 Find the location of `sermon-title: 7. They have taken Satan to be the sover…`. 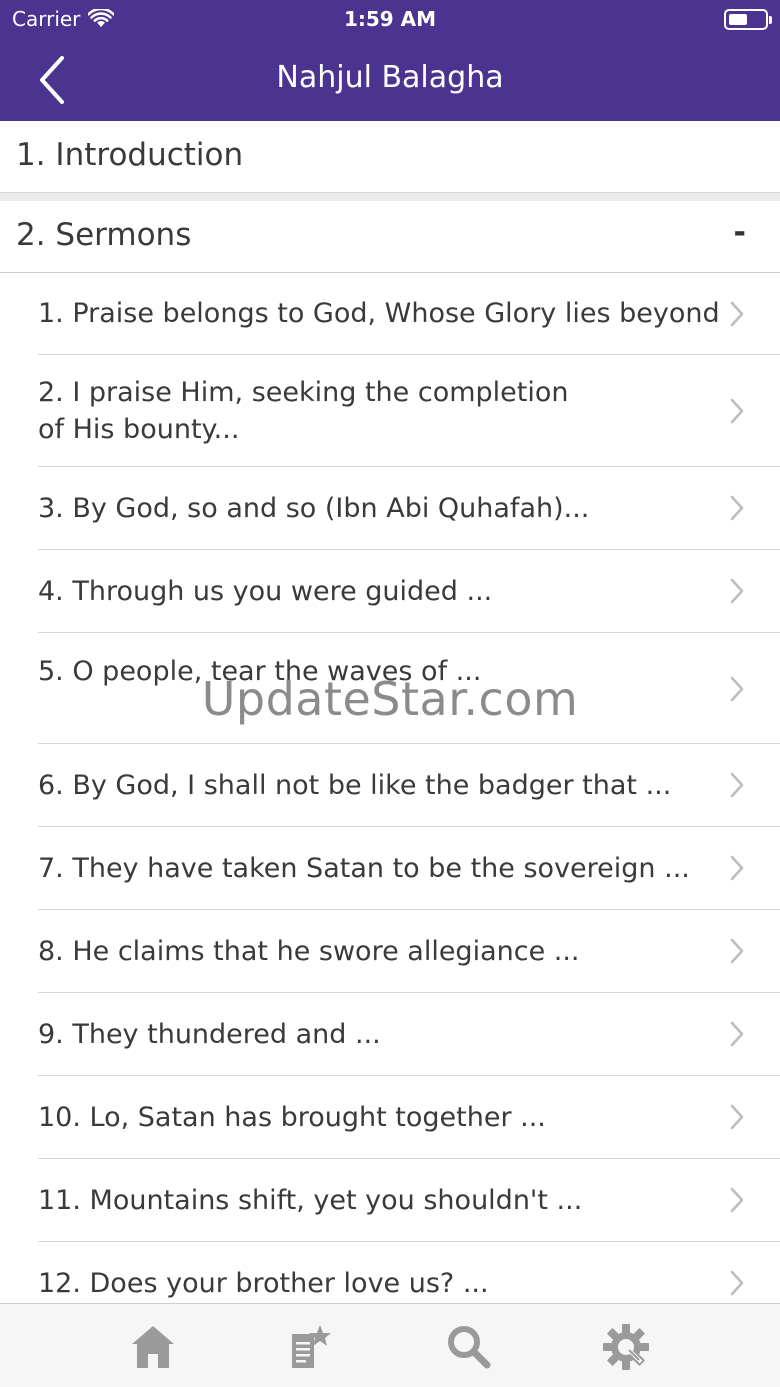

sermon-title: 7. They have taken Satan to be the sover… is located at coordinates (364, 868).